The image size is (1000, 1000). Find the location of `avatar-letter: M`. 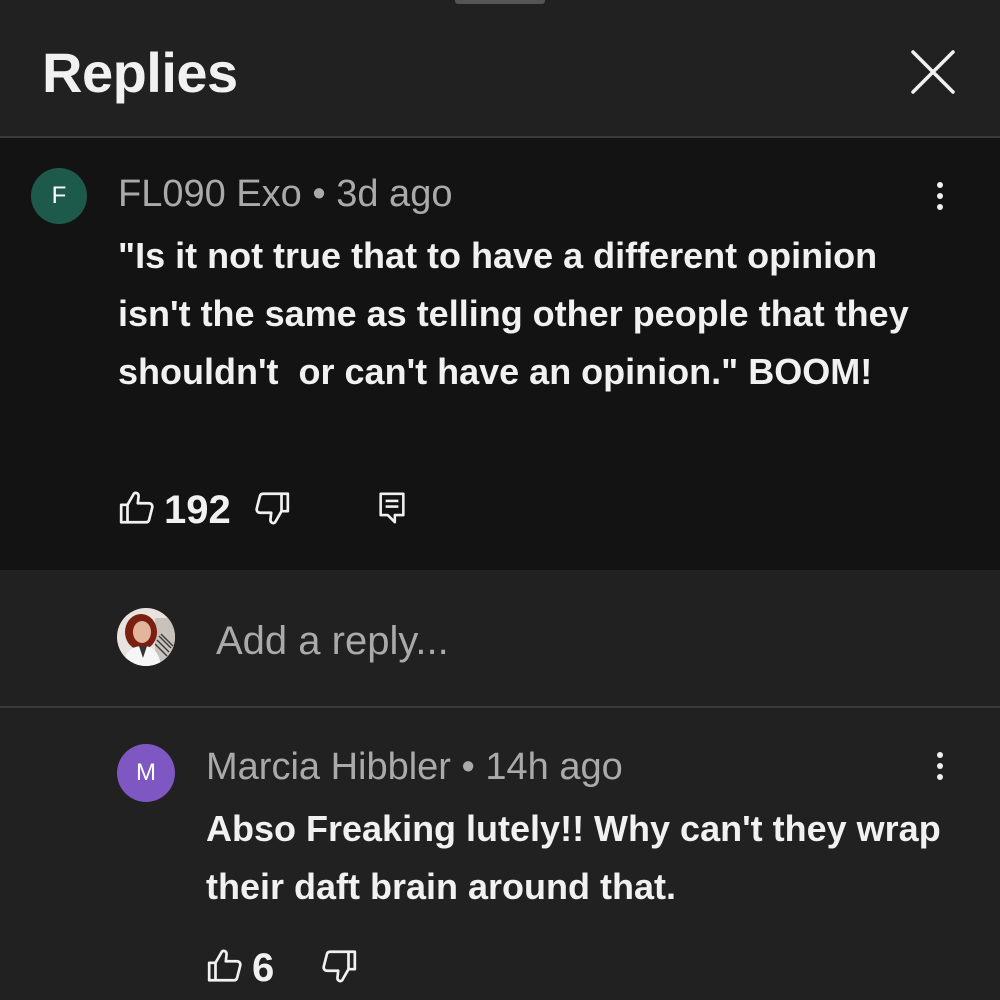

avatar-letter: M is located at coordinates (146, 772).